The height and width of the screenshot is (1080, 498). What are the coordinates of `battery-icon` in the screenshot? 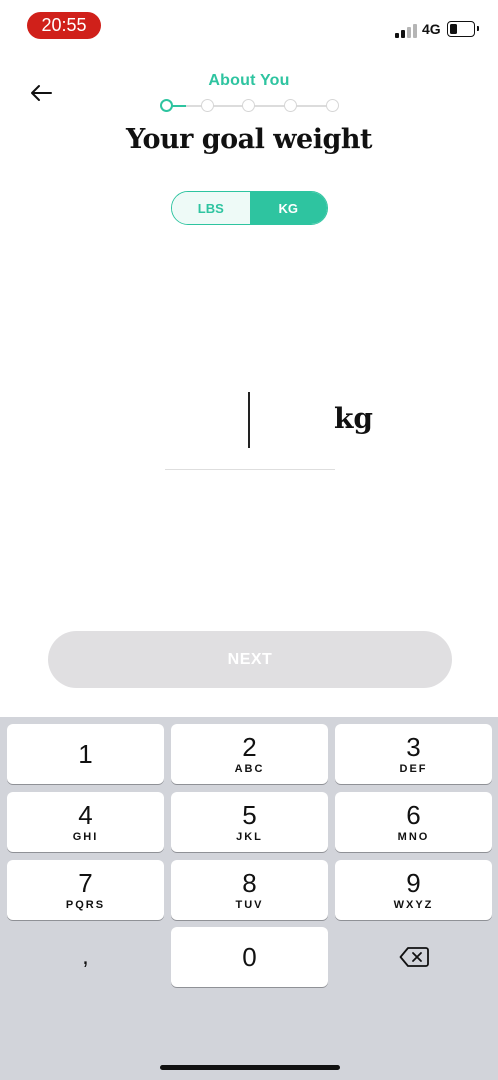 It's located at (463, 29).